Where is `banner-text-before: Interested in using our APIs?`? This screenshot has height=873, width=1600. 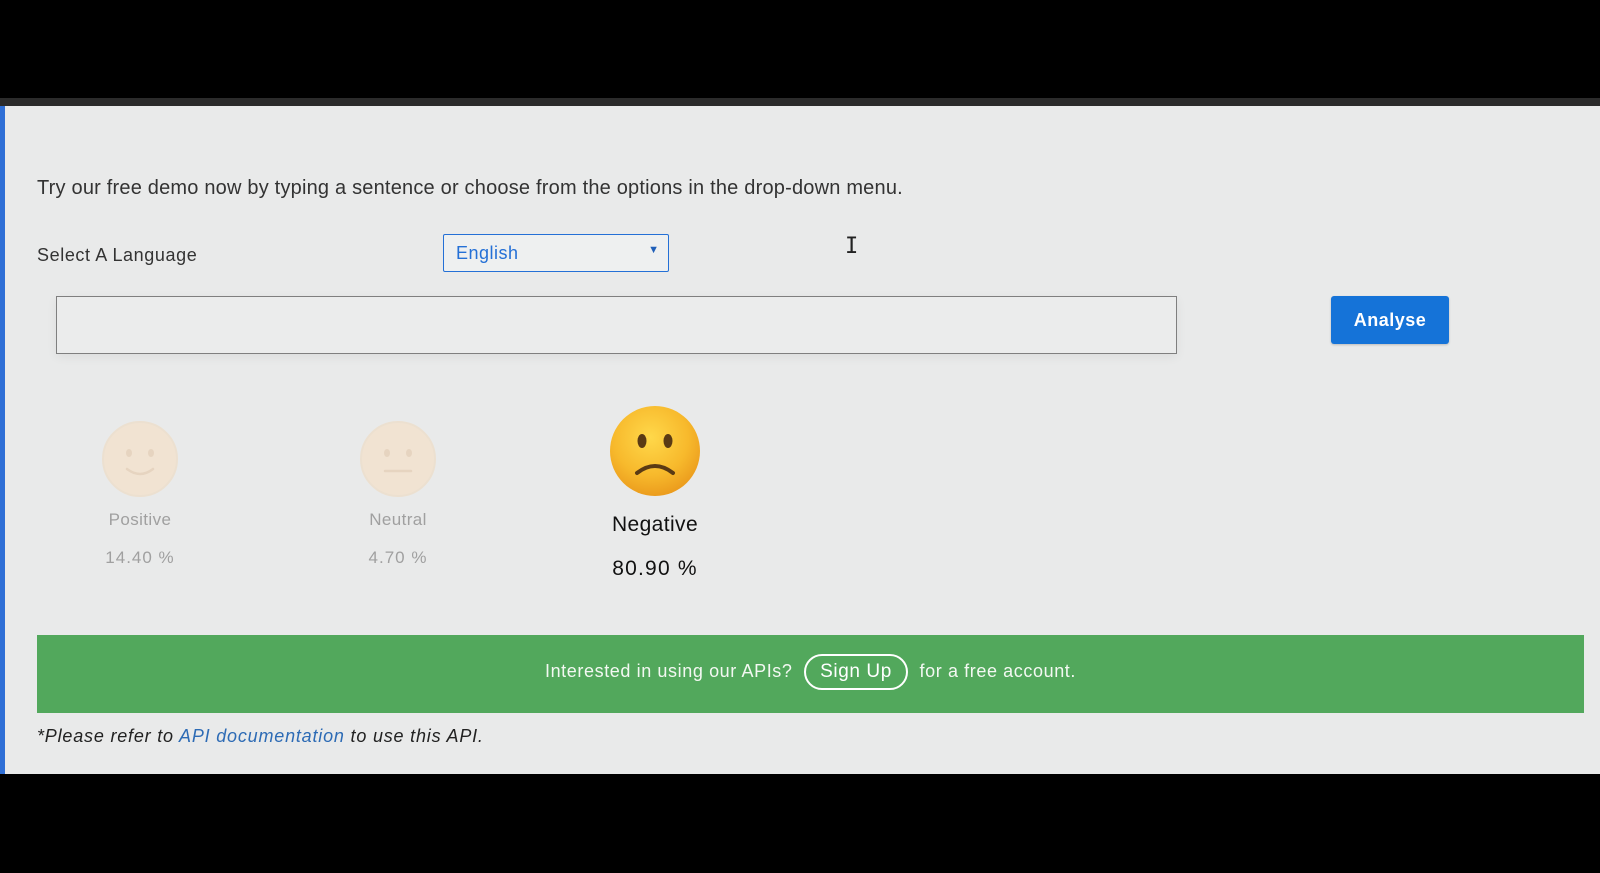 banner-text-before: Interested in using our APIs? is located at coordinates (668, 671).